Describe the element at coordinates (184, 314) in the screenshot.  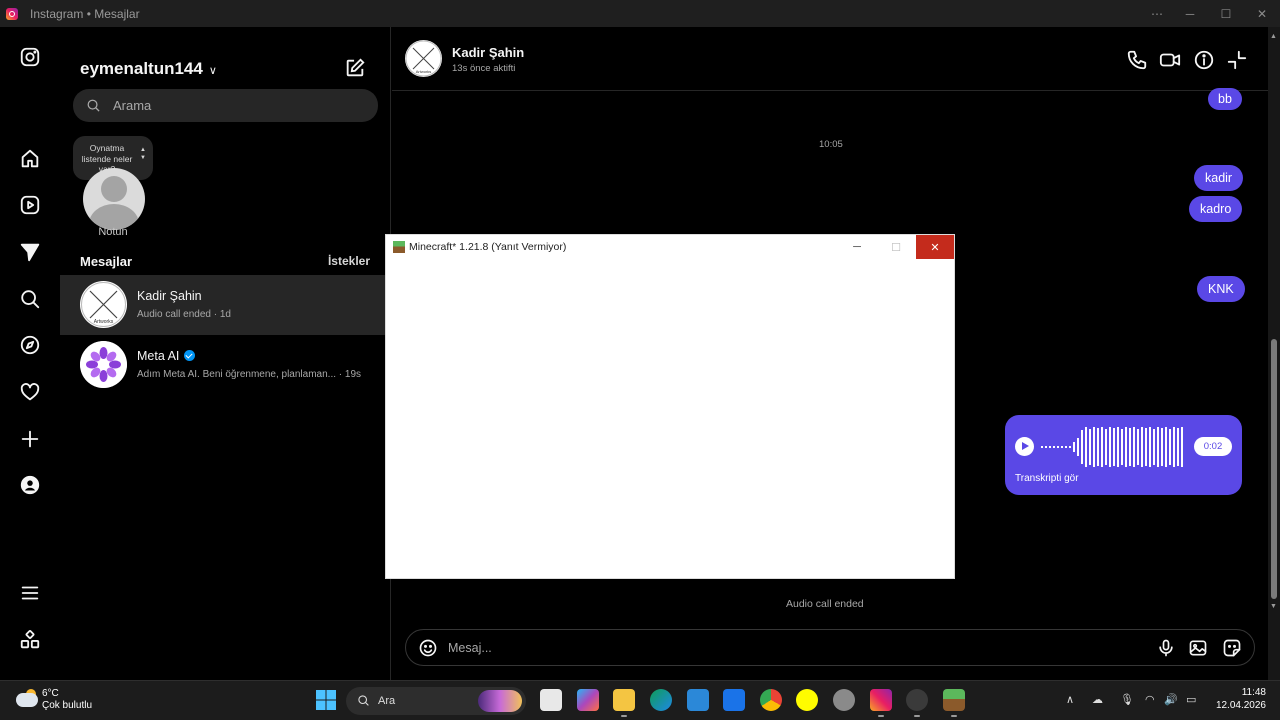
I see `conversation-preview: Audio call ended · 1d` at that location.